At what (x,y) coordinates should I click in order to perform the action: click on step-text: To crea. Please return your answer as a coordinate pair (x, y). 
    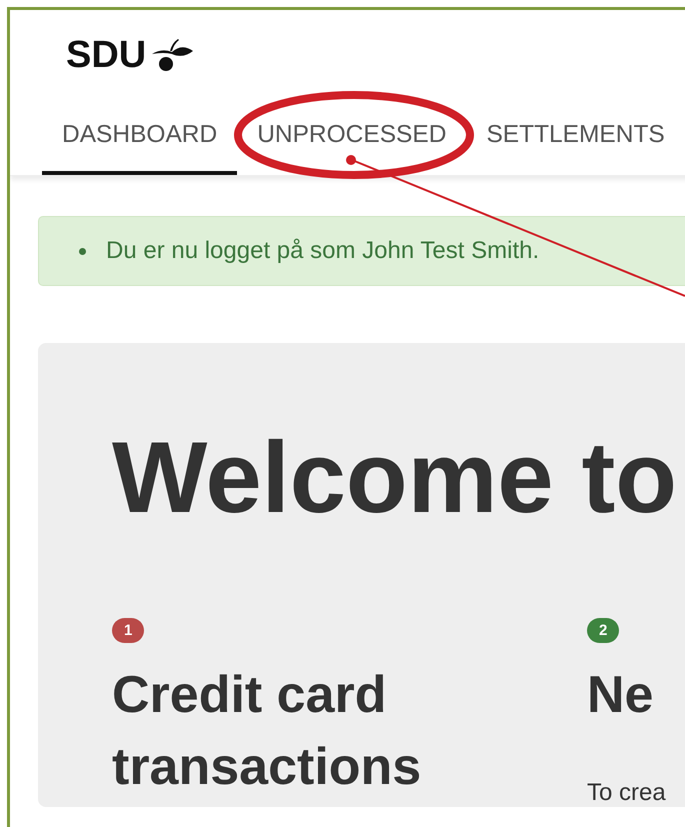
    Looking at the image, I should click on (627, 793).